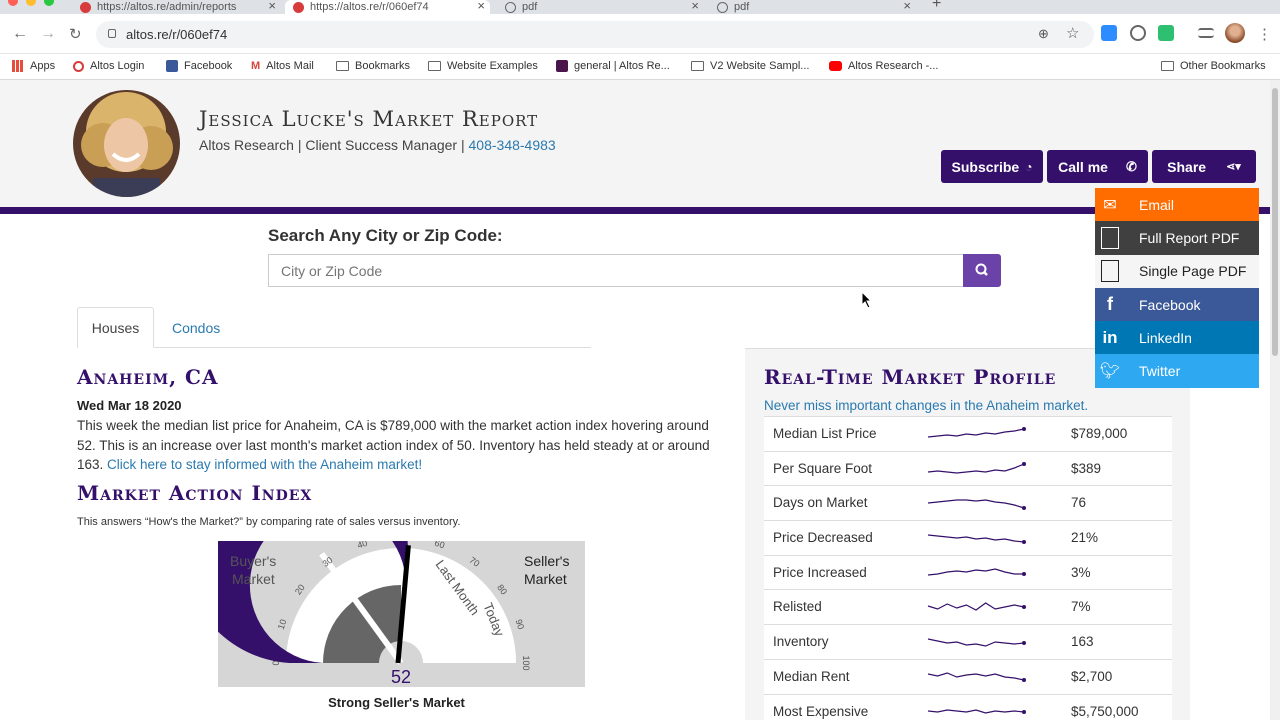 The height and width of the screenshot is (728, 1280). I want to click on share-full-pdf-item: Full Report PDF, so click(1177, 237).